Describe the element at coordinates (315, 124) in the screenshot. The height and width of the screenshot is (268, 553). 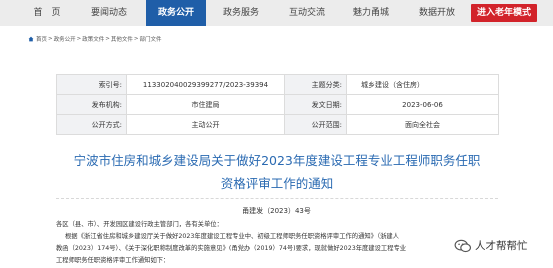
I see `disclosure-scope-label: 公开范围:` at that location.